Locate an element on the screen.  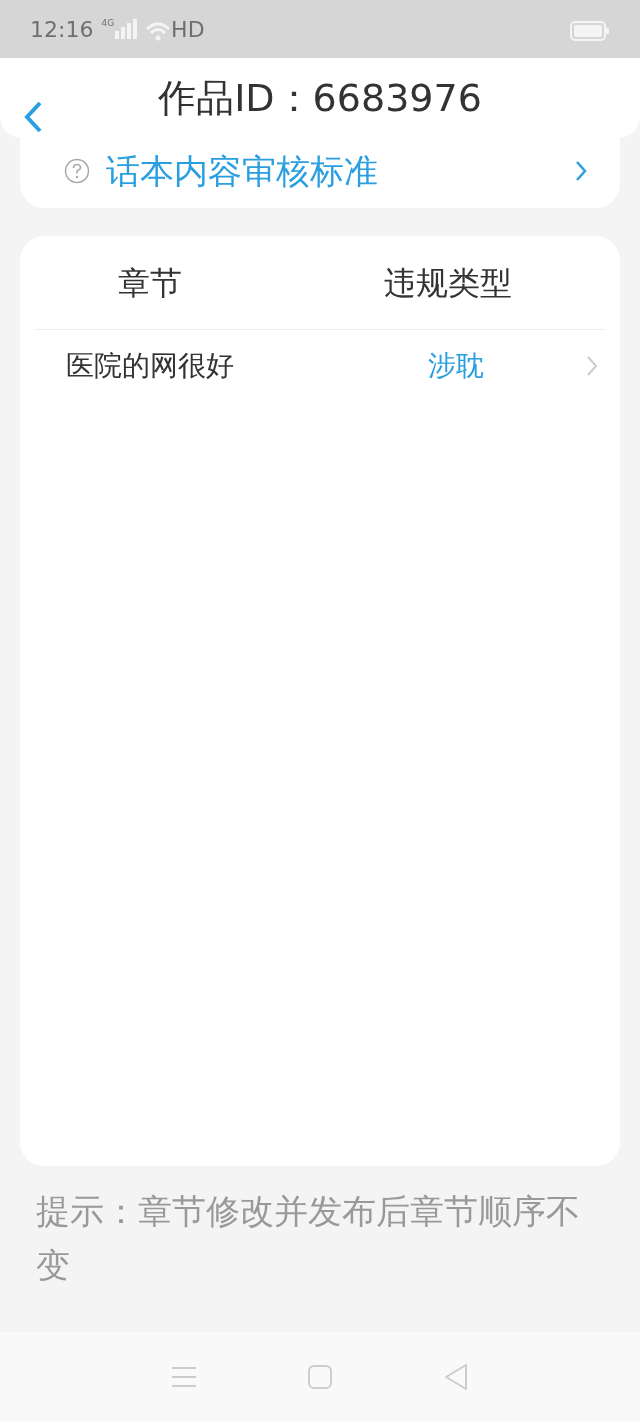
column-header: 章节 is located at coordinates (150, 283).